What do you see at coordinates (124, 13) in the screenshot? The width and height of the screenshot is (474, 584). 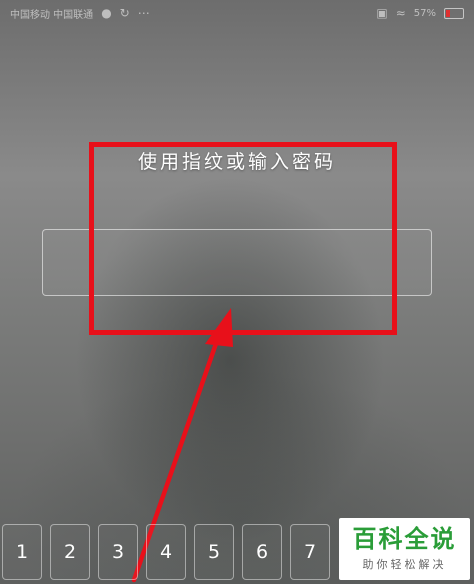 I see `refresh-icon: ↻` at bounding box center [124, 13].